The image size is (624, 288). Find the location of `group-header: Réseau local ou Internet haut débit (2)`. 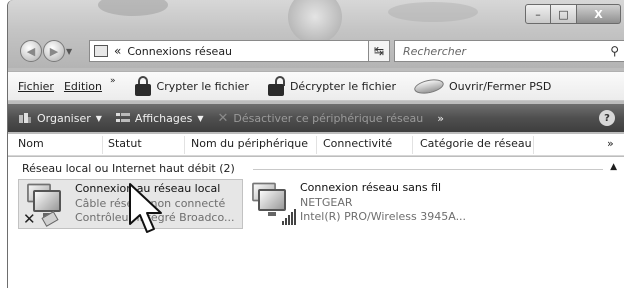

group-header: Réseau local ou Internet haut débit (2) is located at coordinates (128, 168).